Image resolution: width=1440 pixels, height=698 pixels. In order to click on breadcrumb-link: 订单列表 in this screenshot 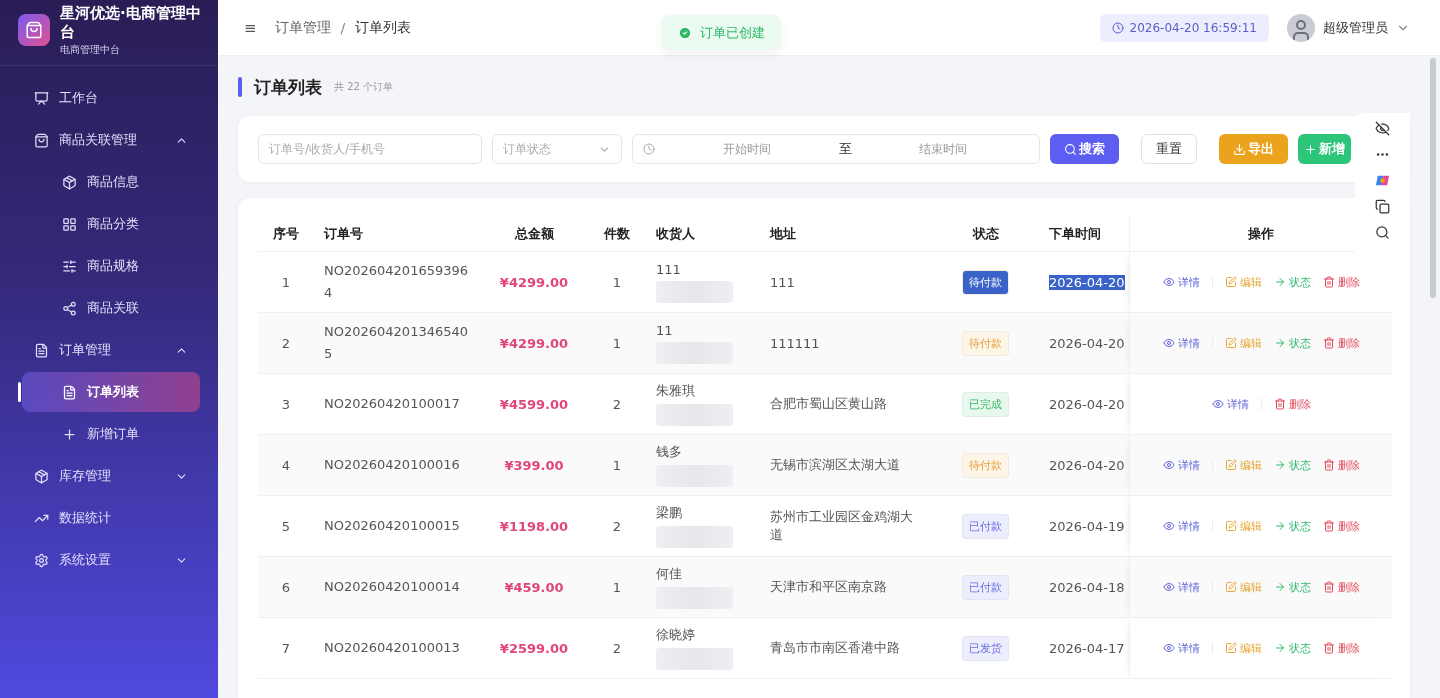, I will do `click(383, 27)`.